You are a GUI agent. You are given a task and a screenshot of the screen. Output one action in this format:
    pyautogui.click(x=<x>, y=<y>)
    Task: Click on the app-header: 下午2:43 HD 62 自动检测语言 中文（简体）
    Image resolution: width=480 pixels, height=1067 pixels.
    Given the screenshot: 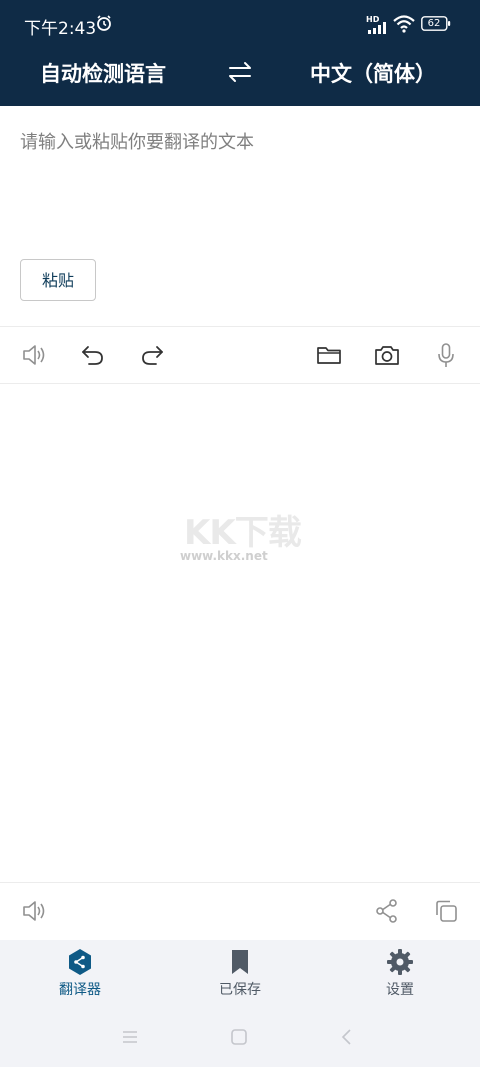 What is the action you would take?
    pyautogui.click(x=240, y=53)
    